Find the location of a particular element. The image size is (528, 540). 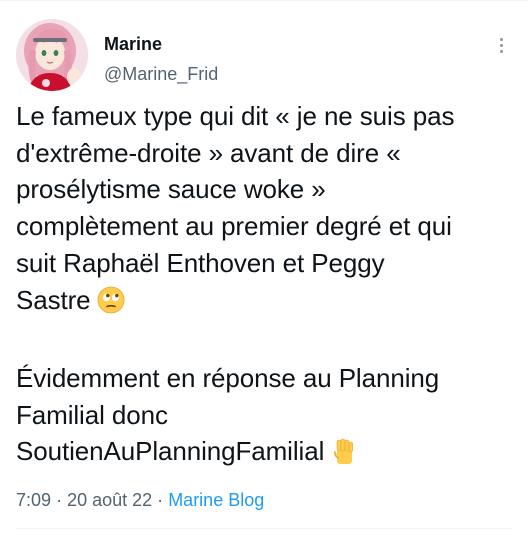

tweet-metadata: 7:09 · 20 août 22 · Marine Blog is located at coordinates (140, 500).